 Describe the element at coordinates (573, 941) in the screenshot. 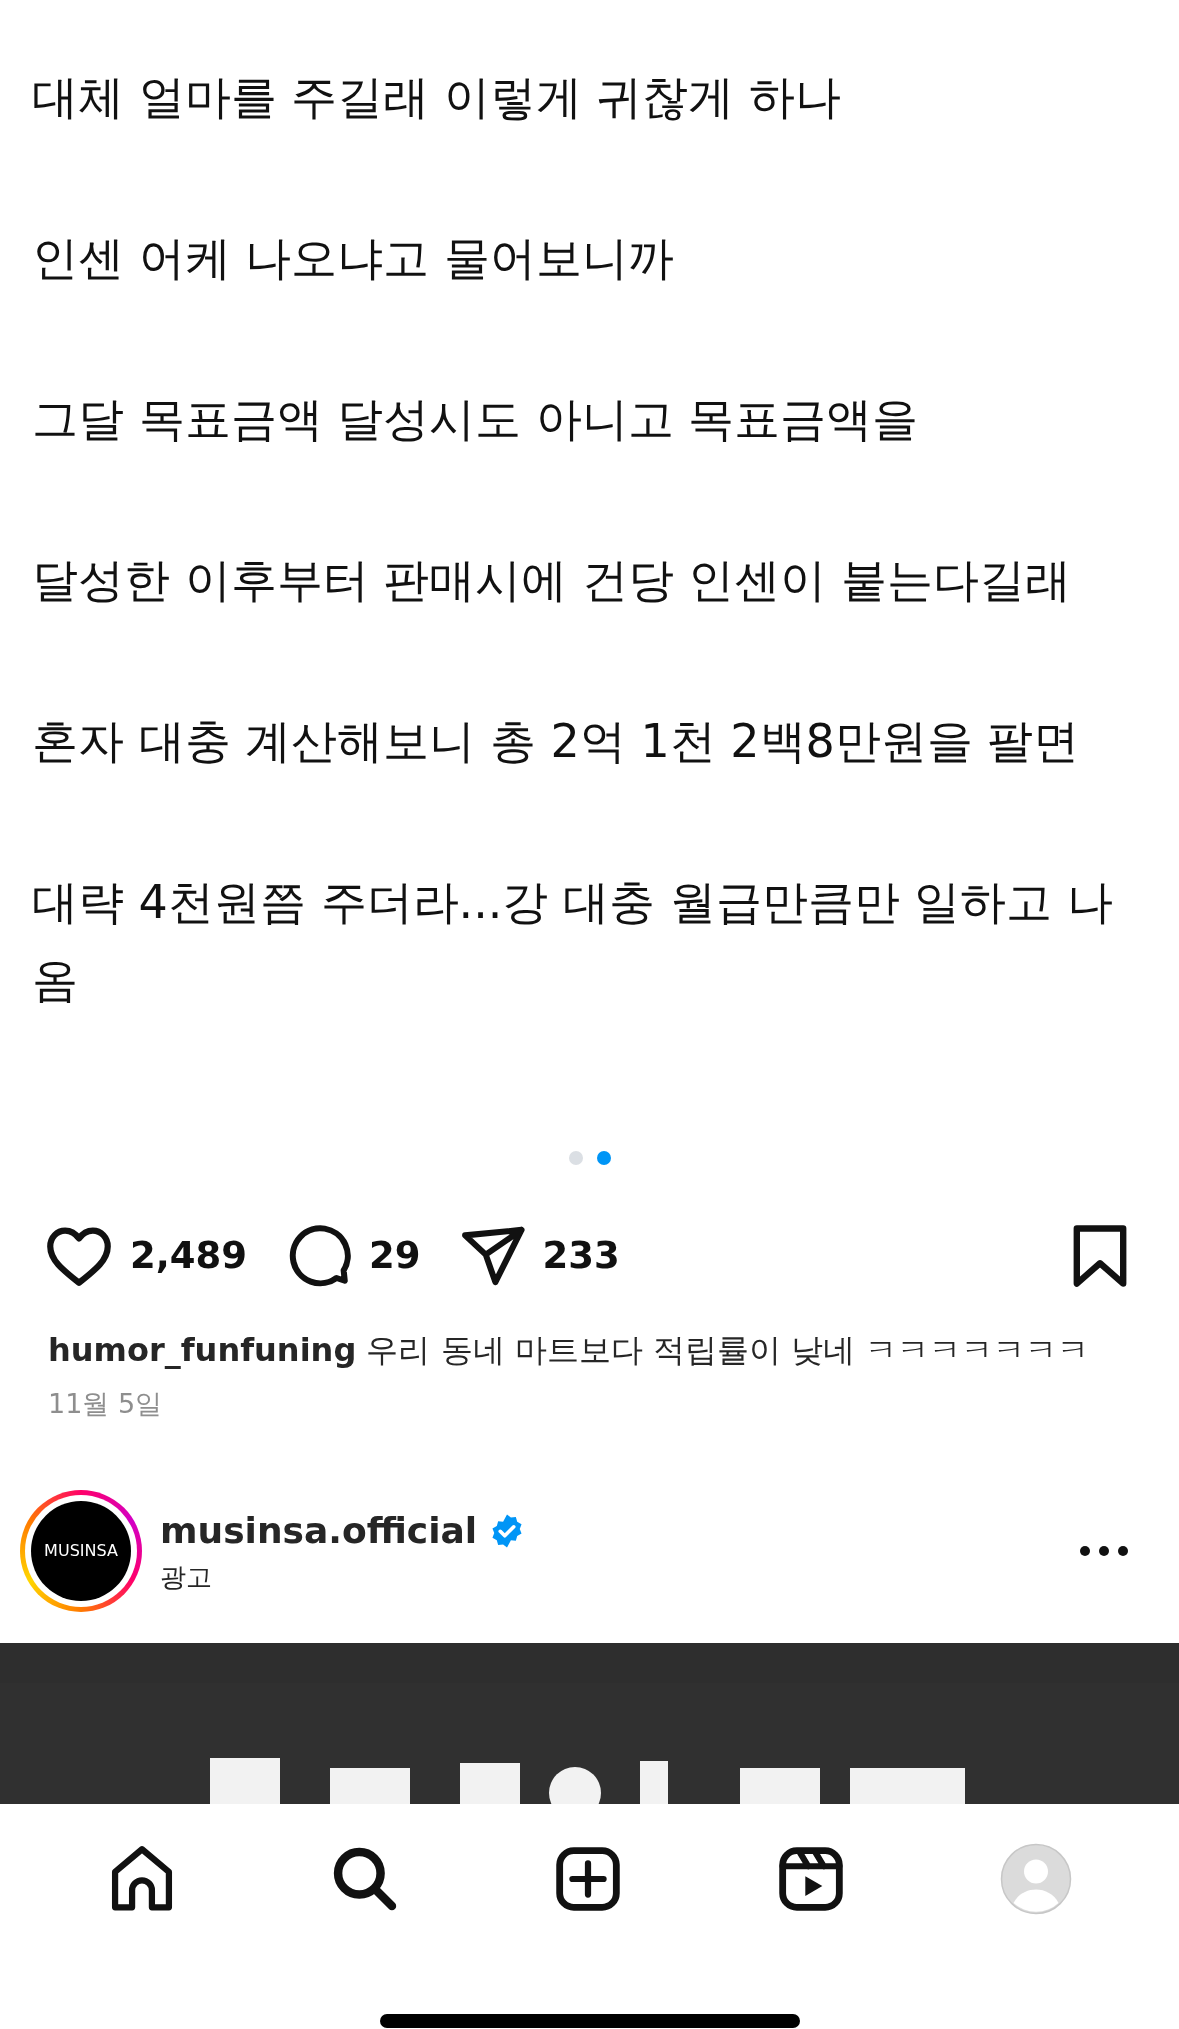

I see `post-text-line: 대략 4천원쯤 주더라...강 대충 월급만큼만 일하고 나옴` at that location.